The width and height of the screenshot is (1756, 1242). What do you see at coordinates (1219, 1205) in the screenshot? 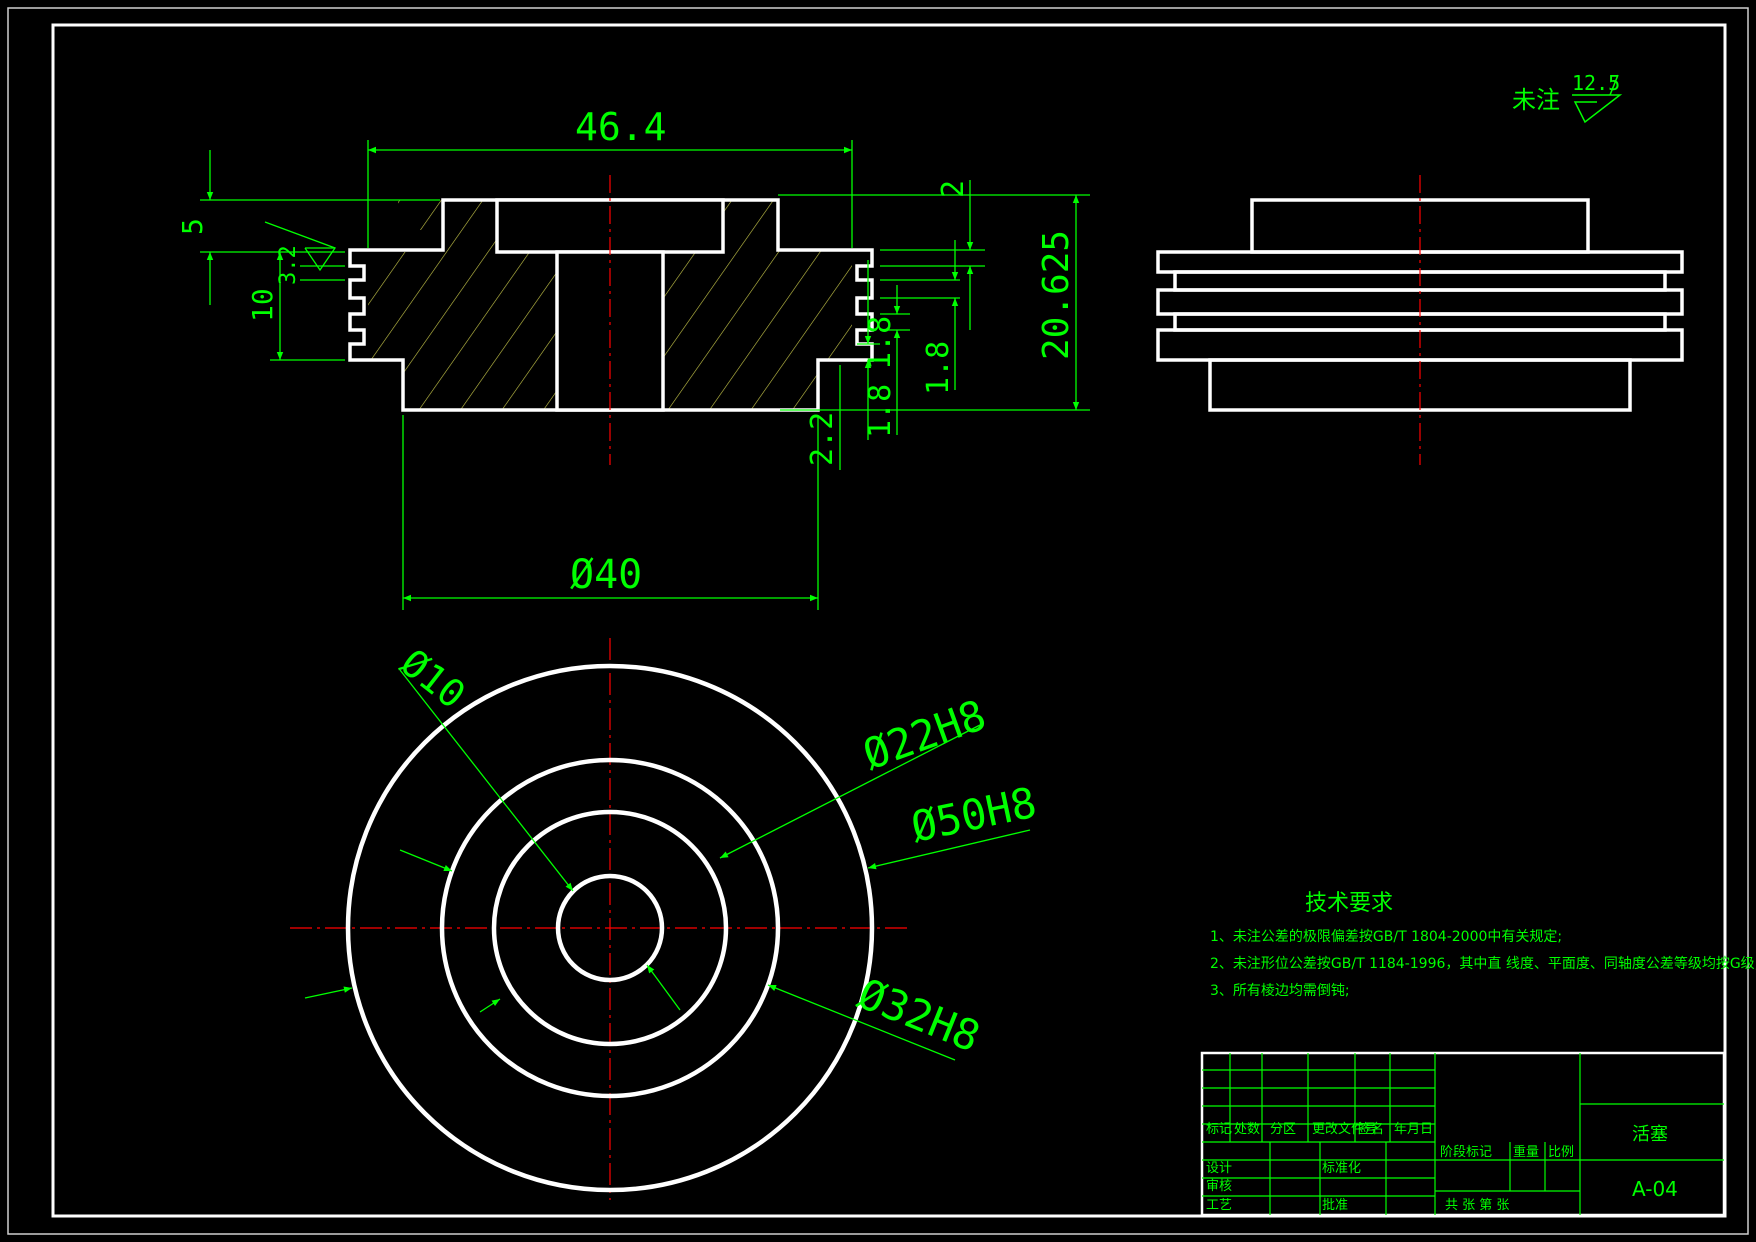
I see `tb-label: 工艺` at bounding box center [1219, 1205].